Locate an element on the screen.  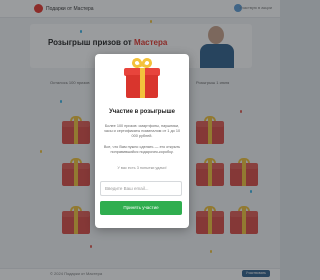
gift-icon is located at coordinates (142, 77).